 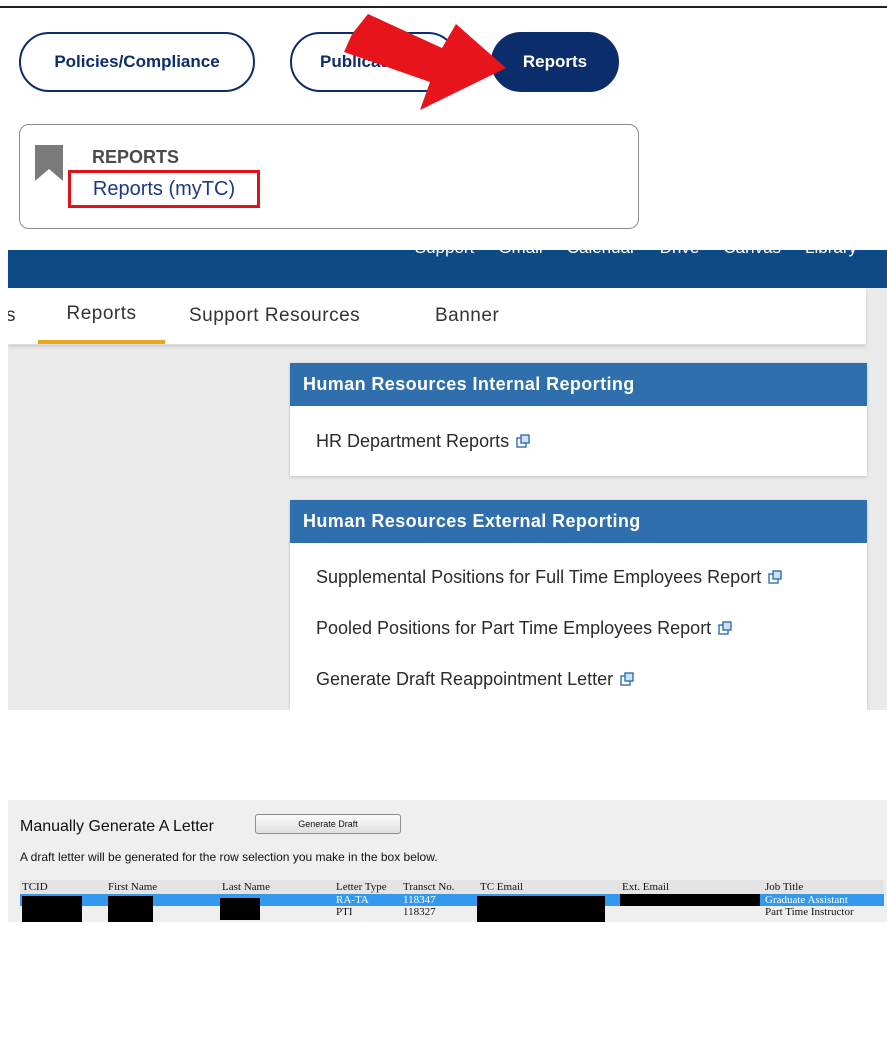 What do you see at coordinates (117, 826) in the screenshot?
I see `letter-tool-title: Manually Generate A Letter` at bounding box center [117, 826].